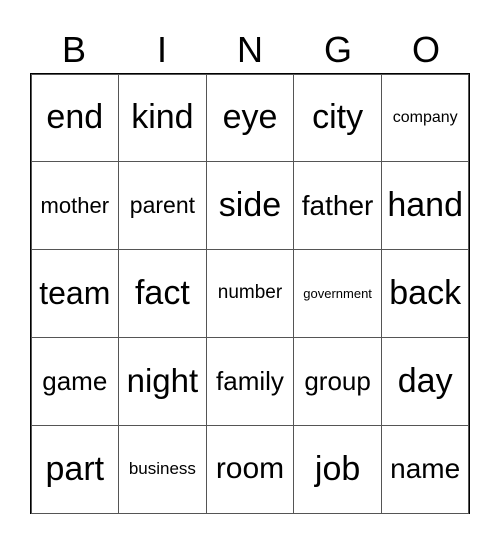  What do you see at coordinates (337, 118) in the screenshot?
I see `bingo-cell: city` at bounding box center [337, 118].